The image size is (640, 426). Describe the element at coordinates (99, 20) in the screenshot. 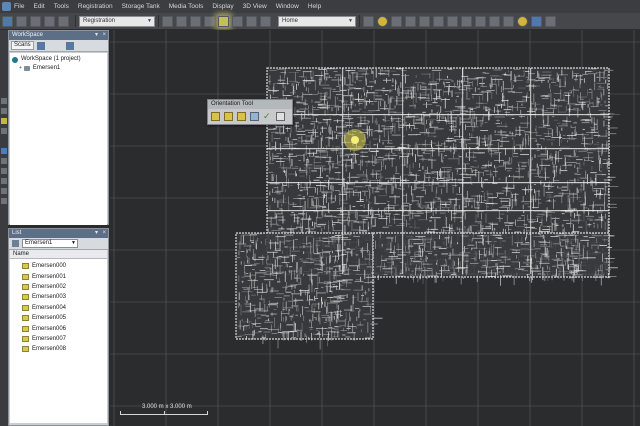

I see `mode-select-value: Registration` at that location.